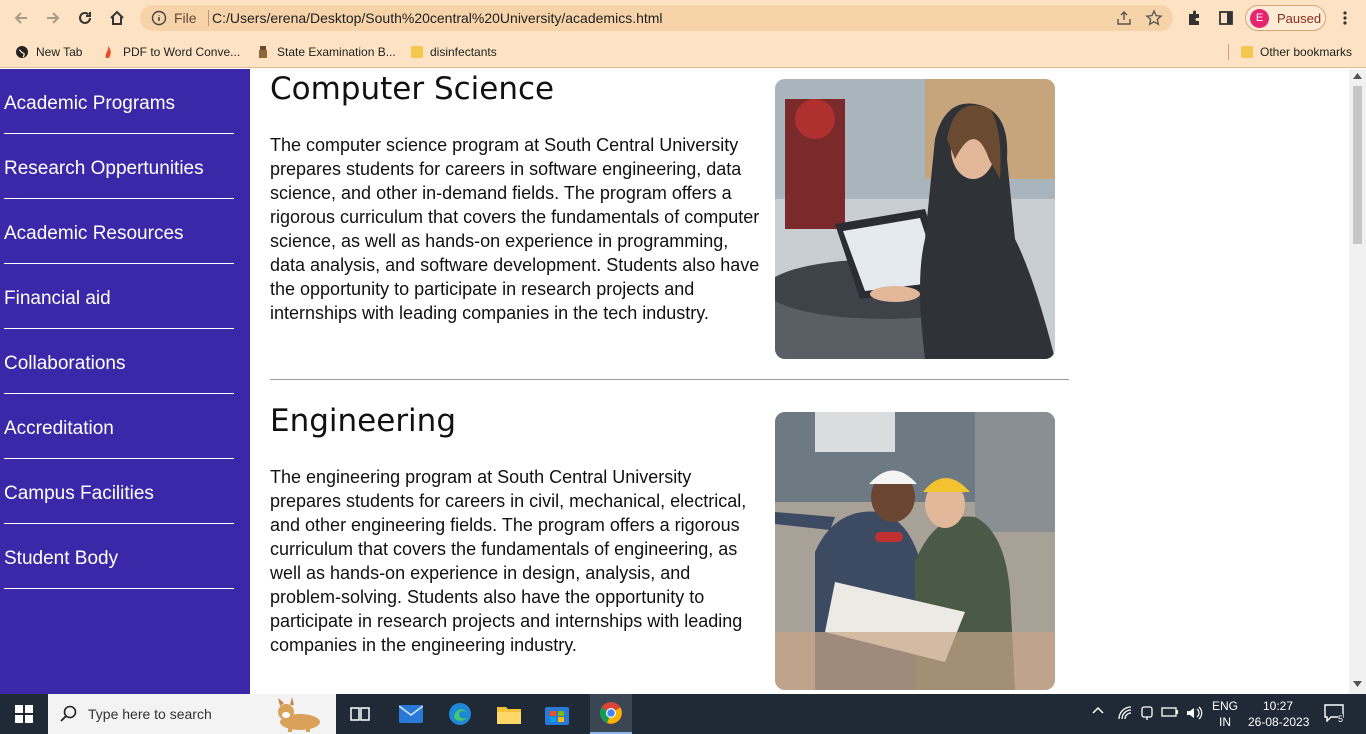  What do you see at coordinates (298, 714) in the screenshot?
I see `dog-illustration-icon` at bounding box center [298, 714].